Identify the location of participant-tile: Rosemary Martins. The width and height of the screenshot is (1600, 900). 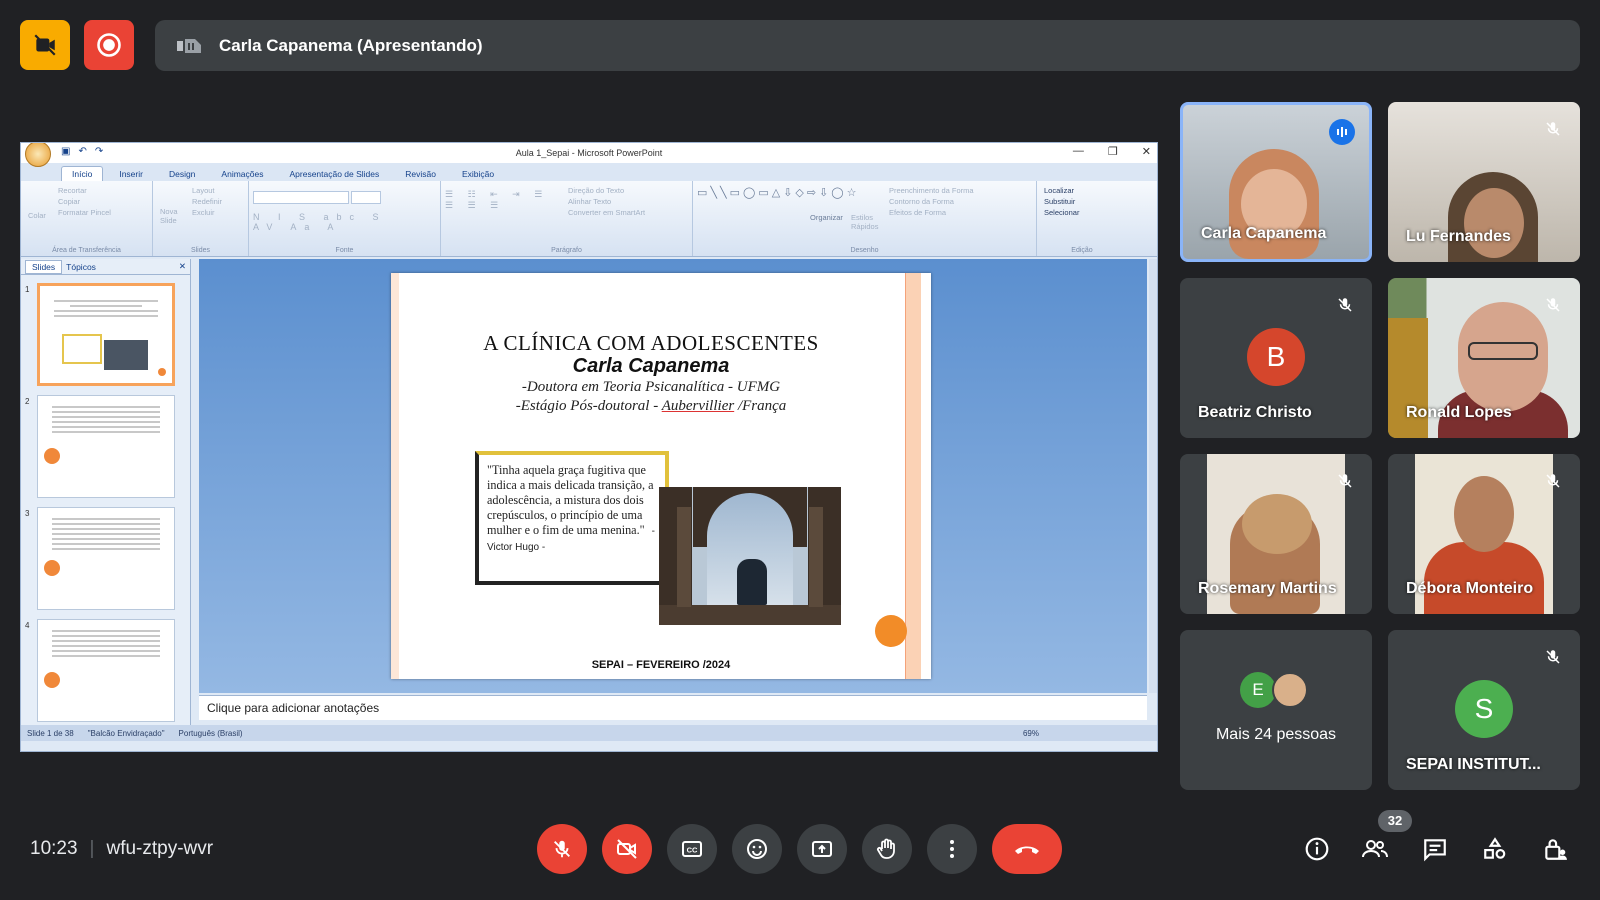
(1276, 534).